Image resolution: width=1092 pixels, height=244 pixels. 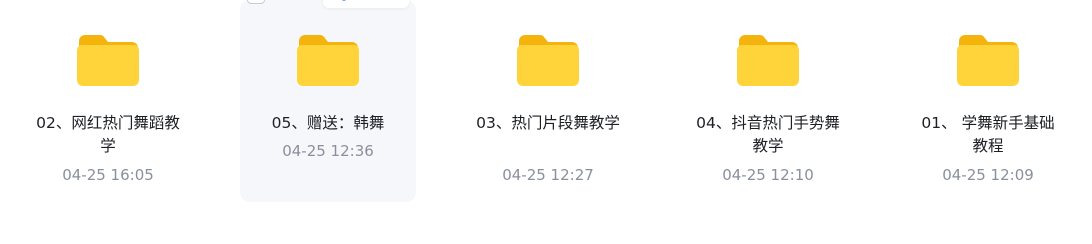 I want to click on folder-name: 03、热门片段舞教学, so click(x=548, y=123).